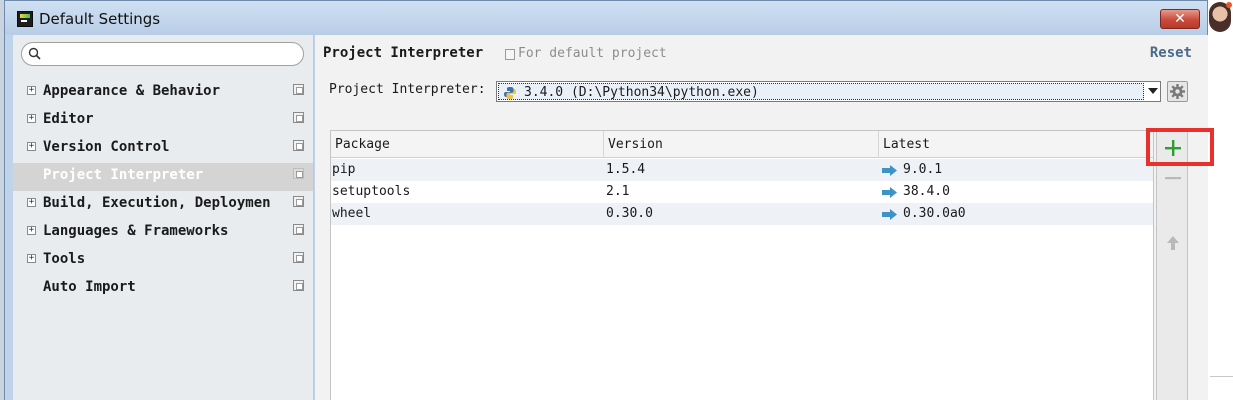 The width and height of the screenshot is (1233, 400). I want to click on table-header: Package Version Latest, so click(742, 144).